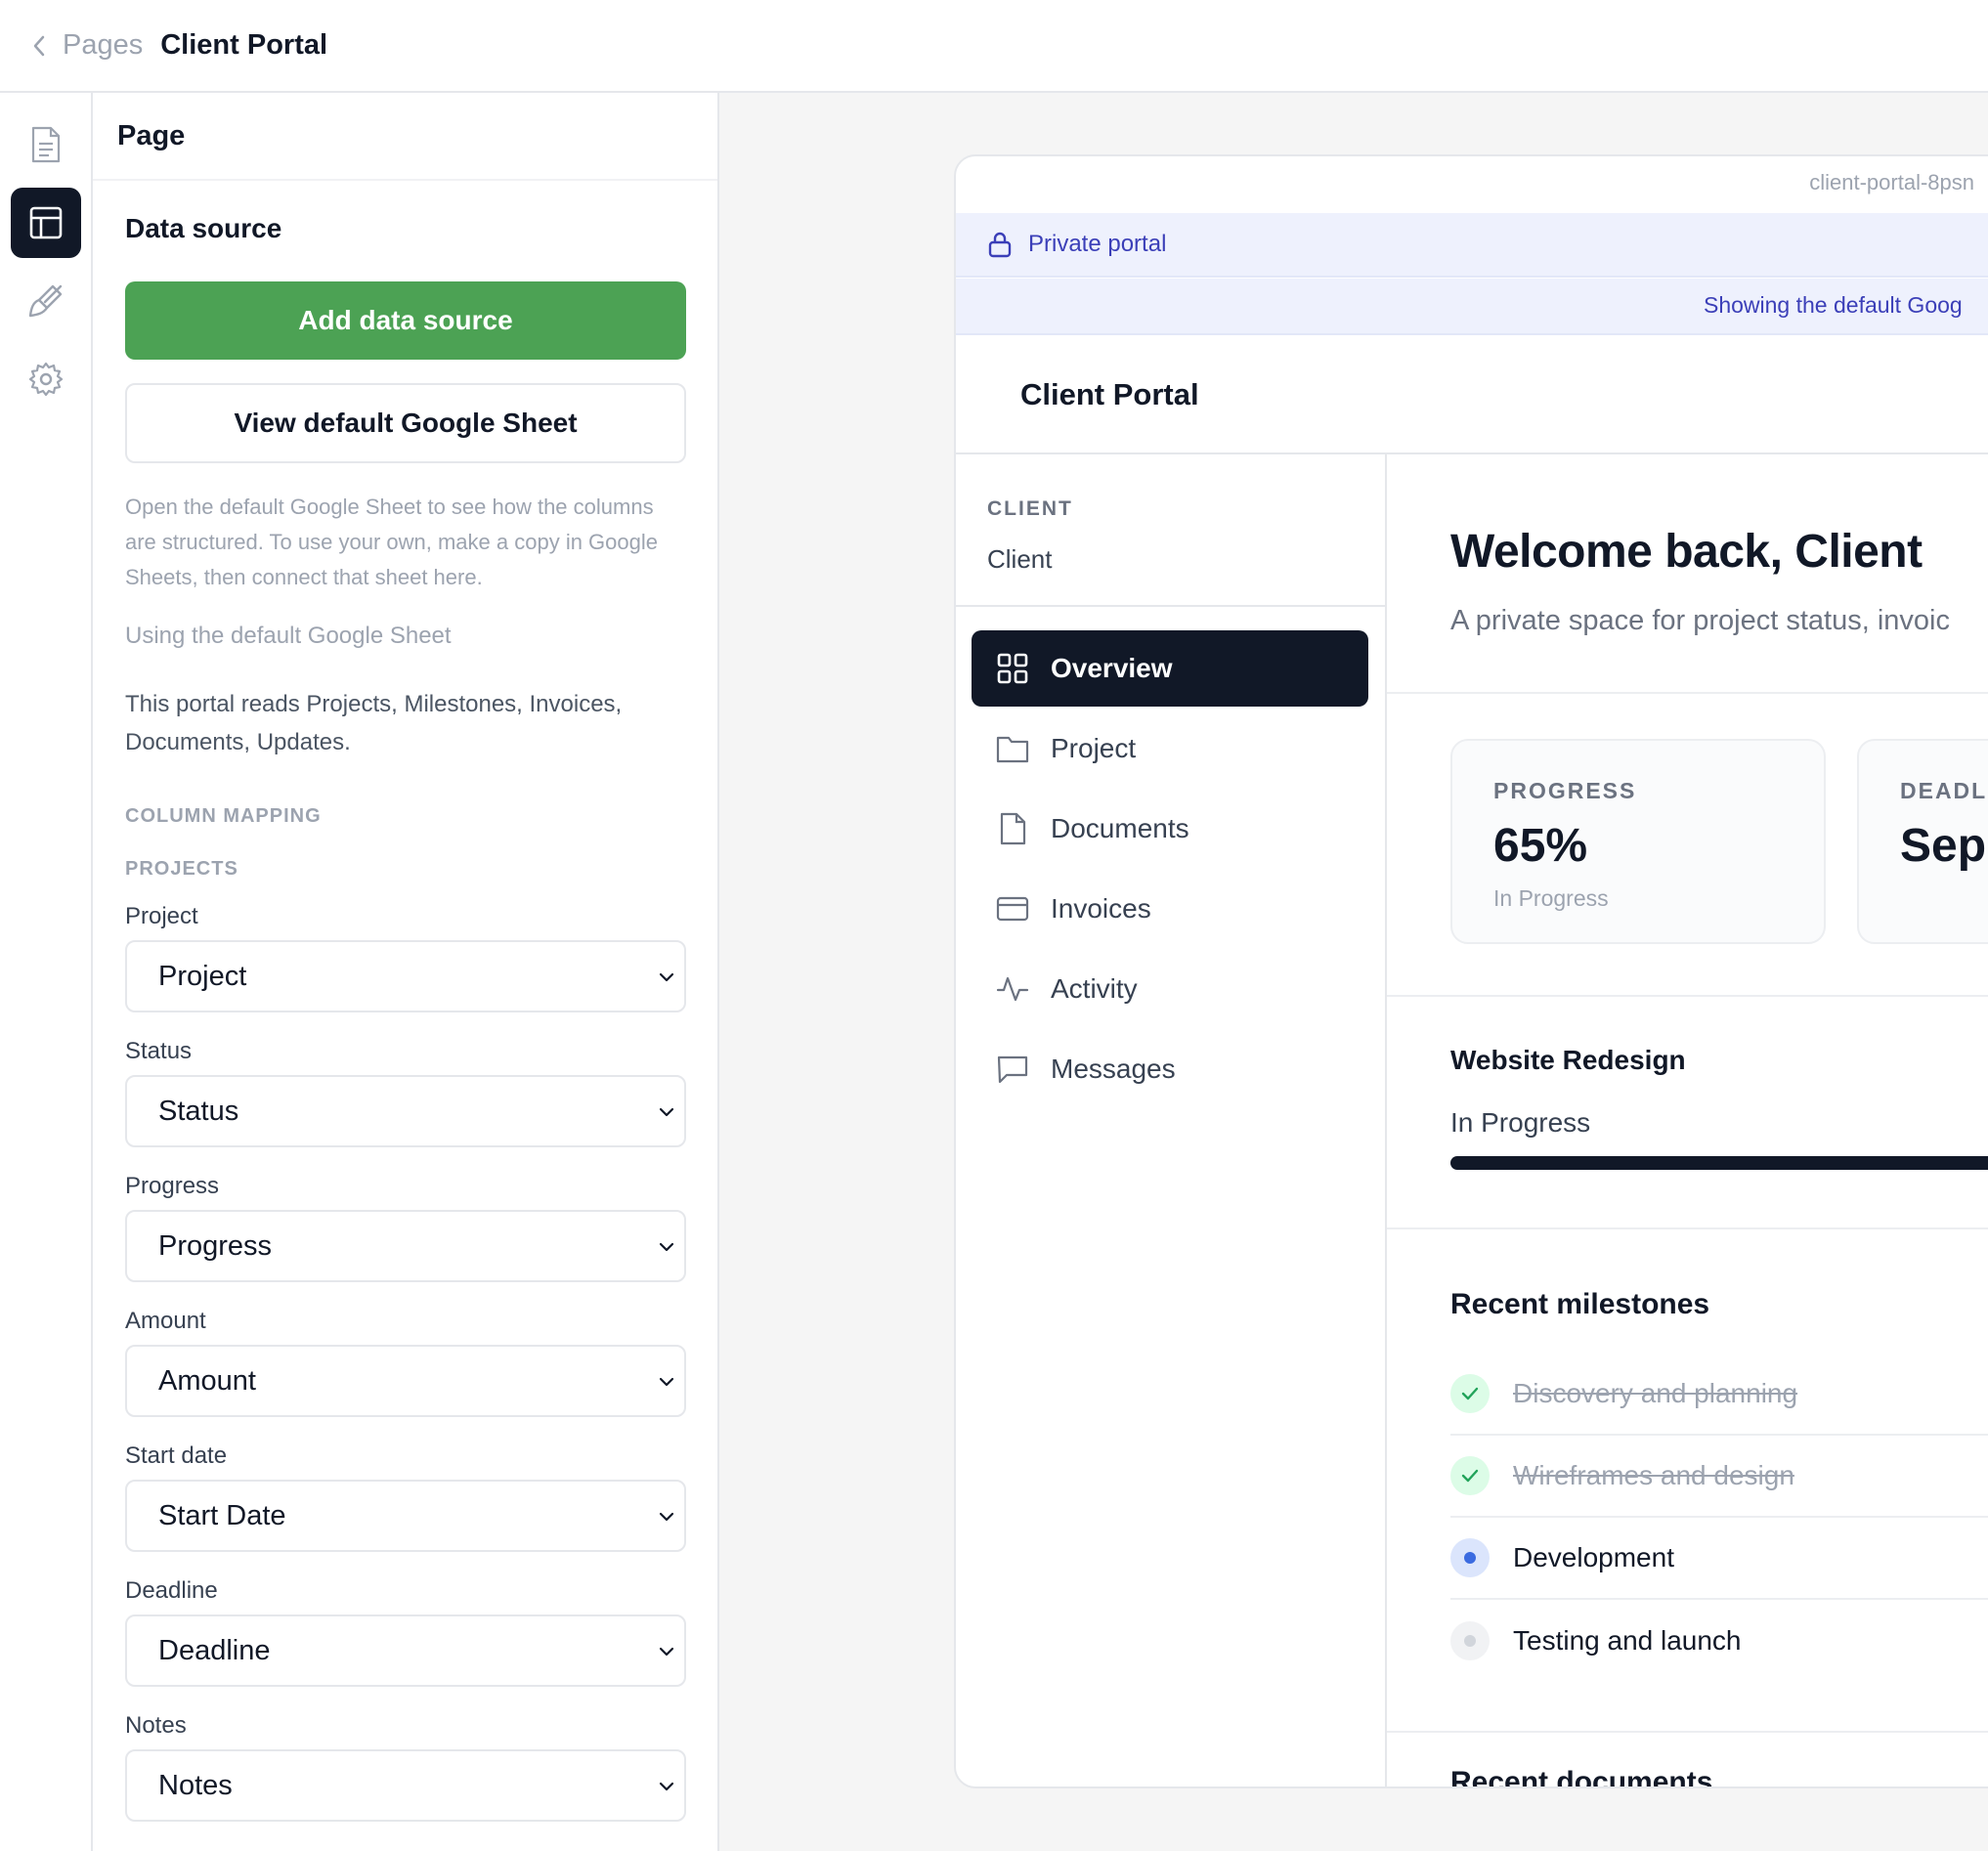 This screenshot has width=1988, height=1851. Describe the element at coordinates (1170, 989) in the screenshot. I see `nav-activity: Activity` at that location.